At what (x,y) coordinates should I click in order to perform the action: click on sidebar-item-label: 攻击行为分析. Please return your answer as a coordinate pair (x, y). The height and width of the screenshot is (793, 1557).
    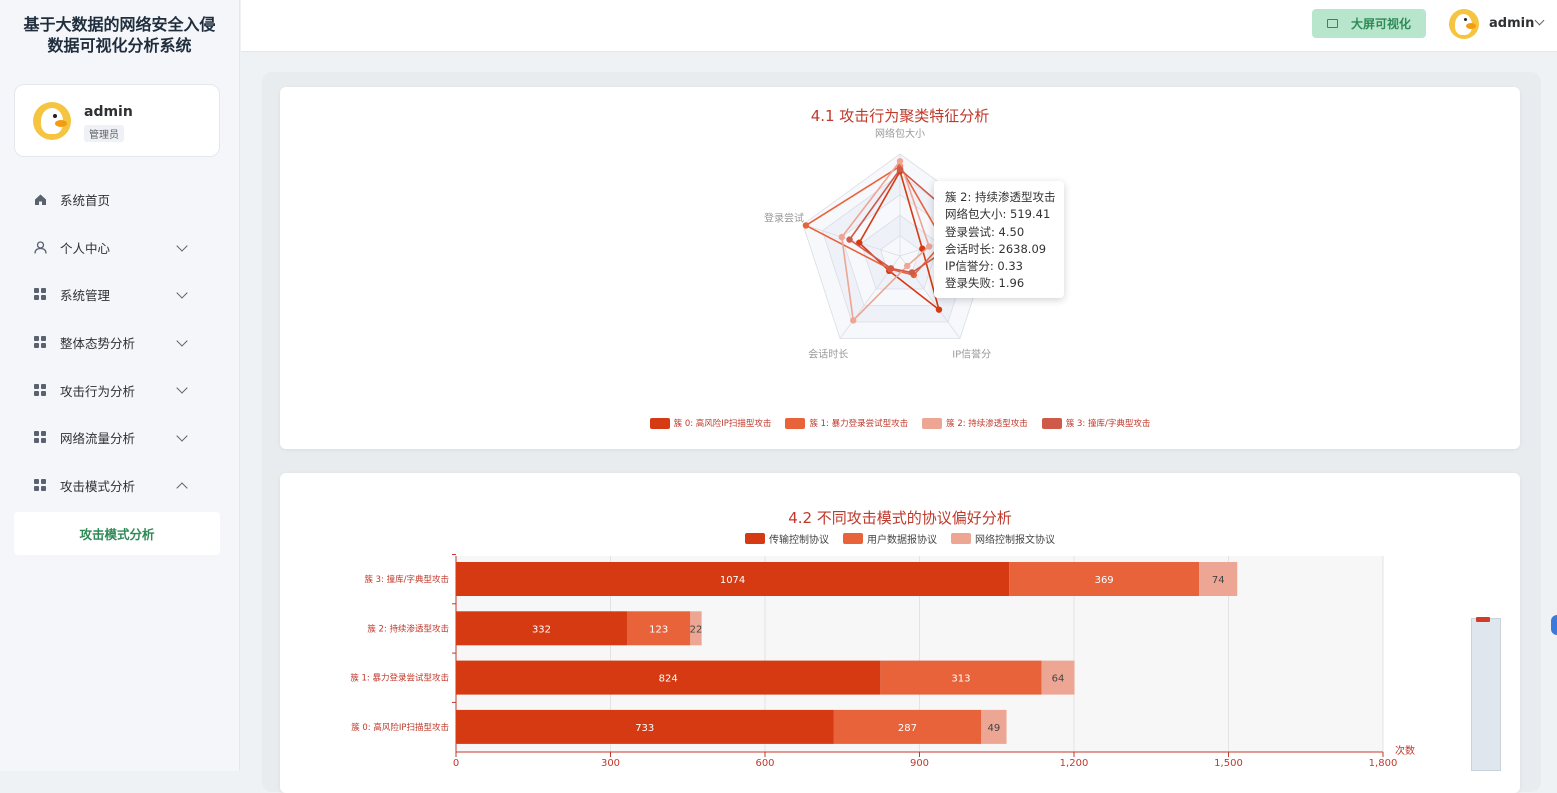
    Looking at the image, I should click on (98, 391).